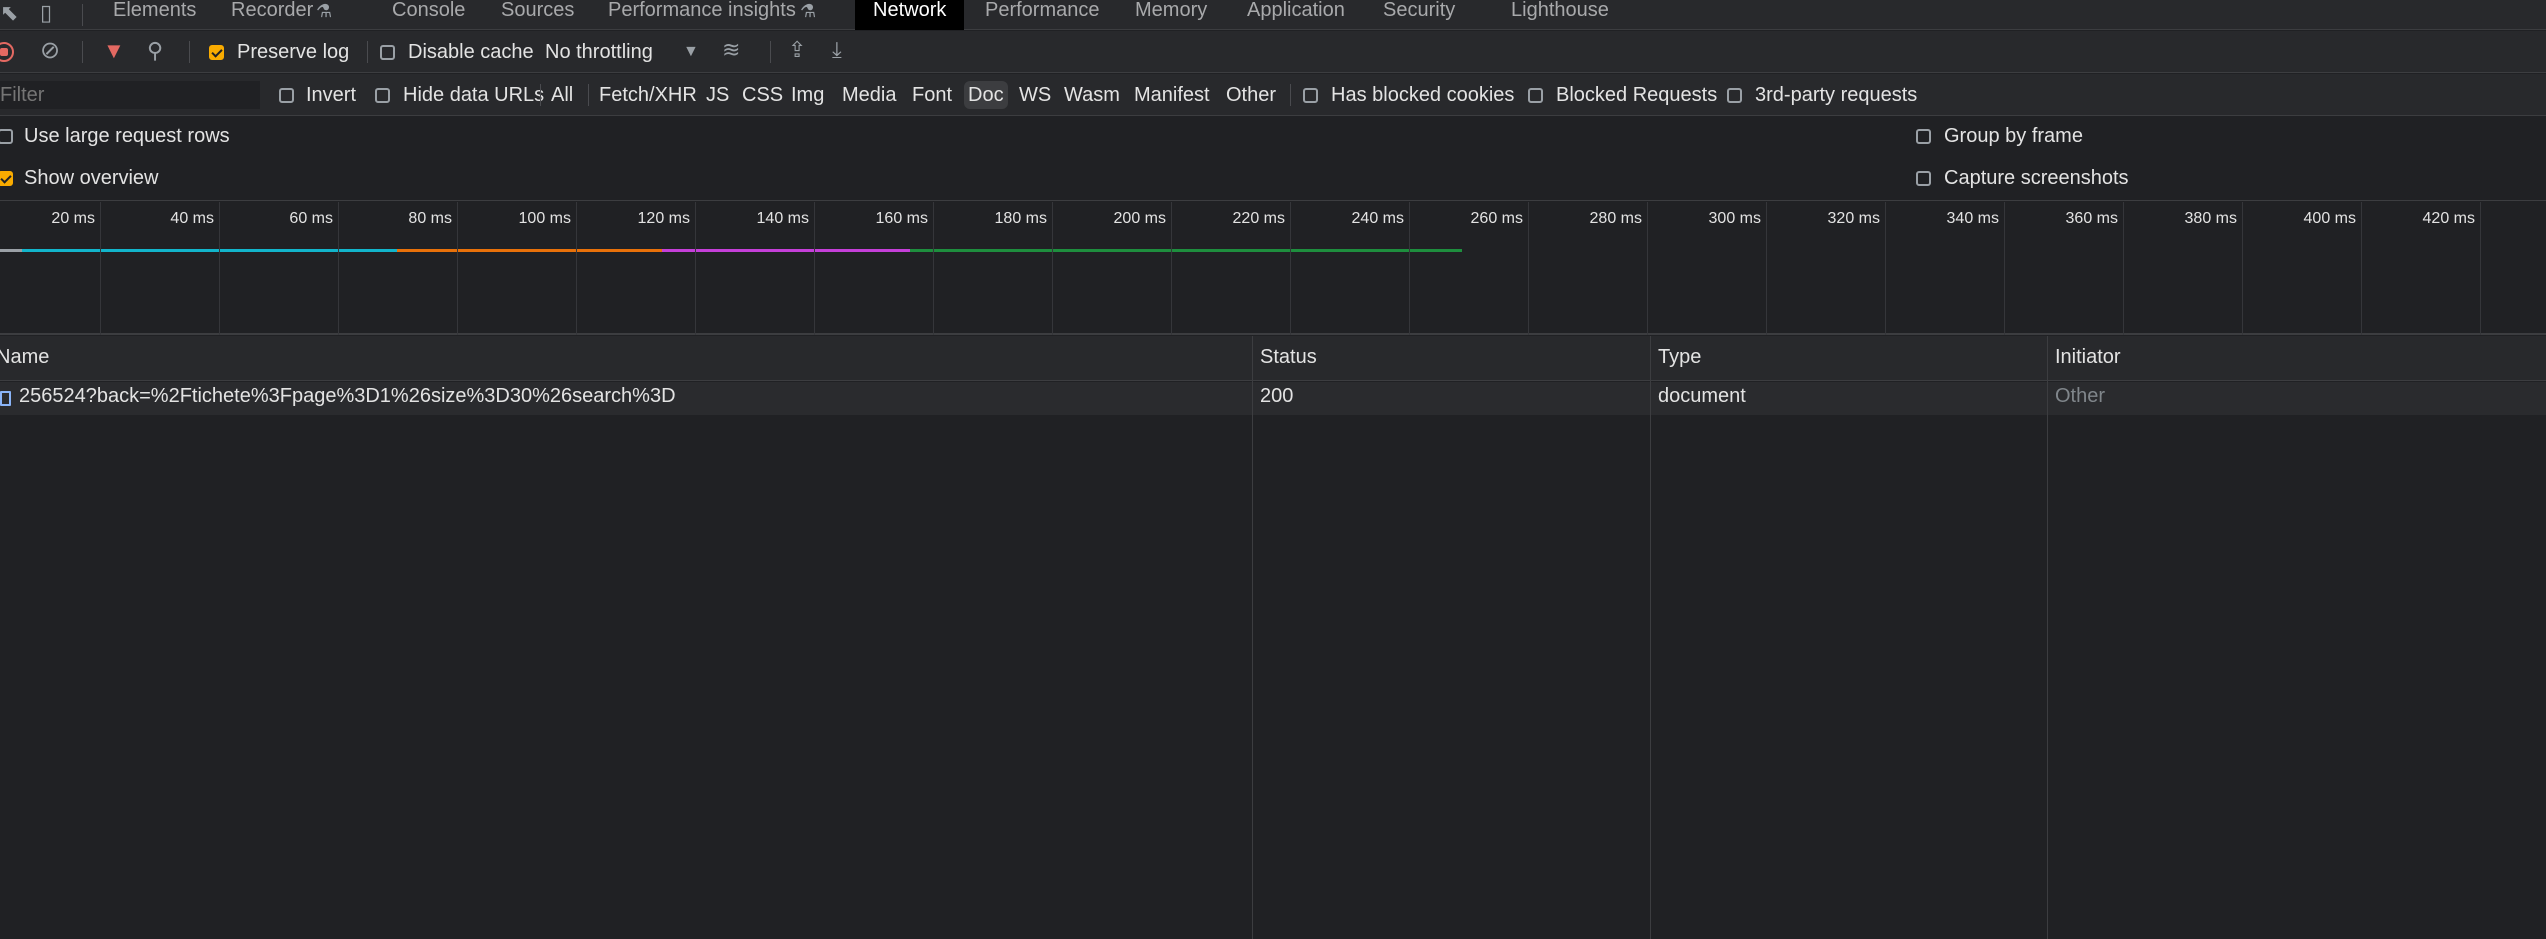  What do you see at coordinates (1734, 95) in the screenshot?
I see `third-party-checkbox` at bounding box center [1734, 95].